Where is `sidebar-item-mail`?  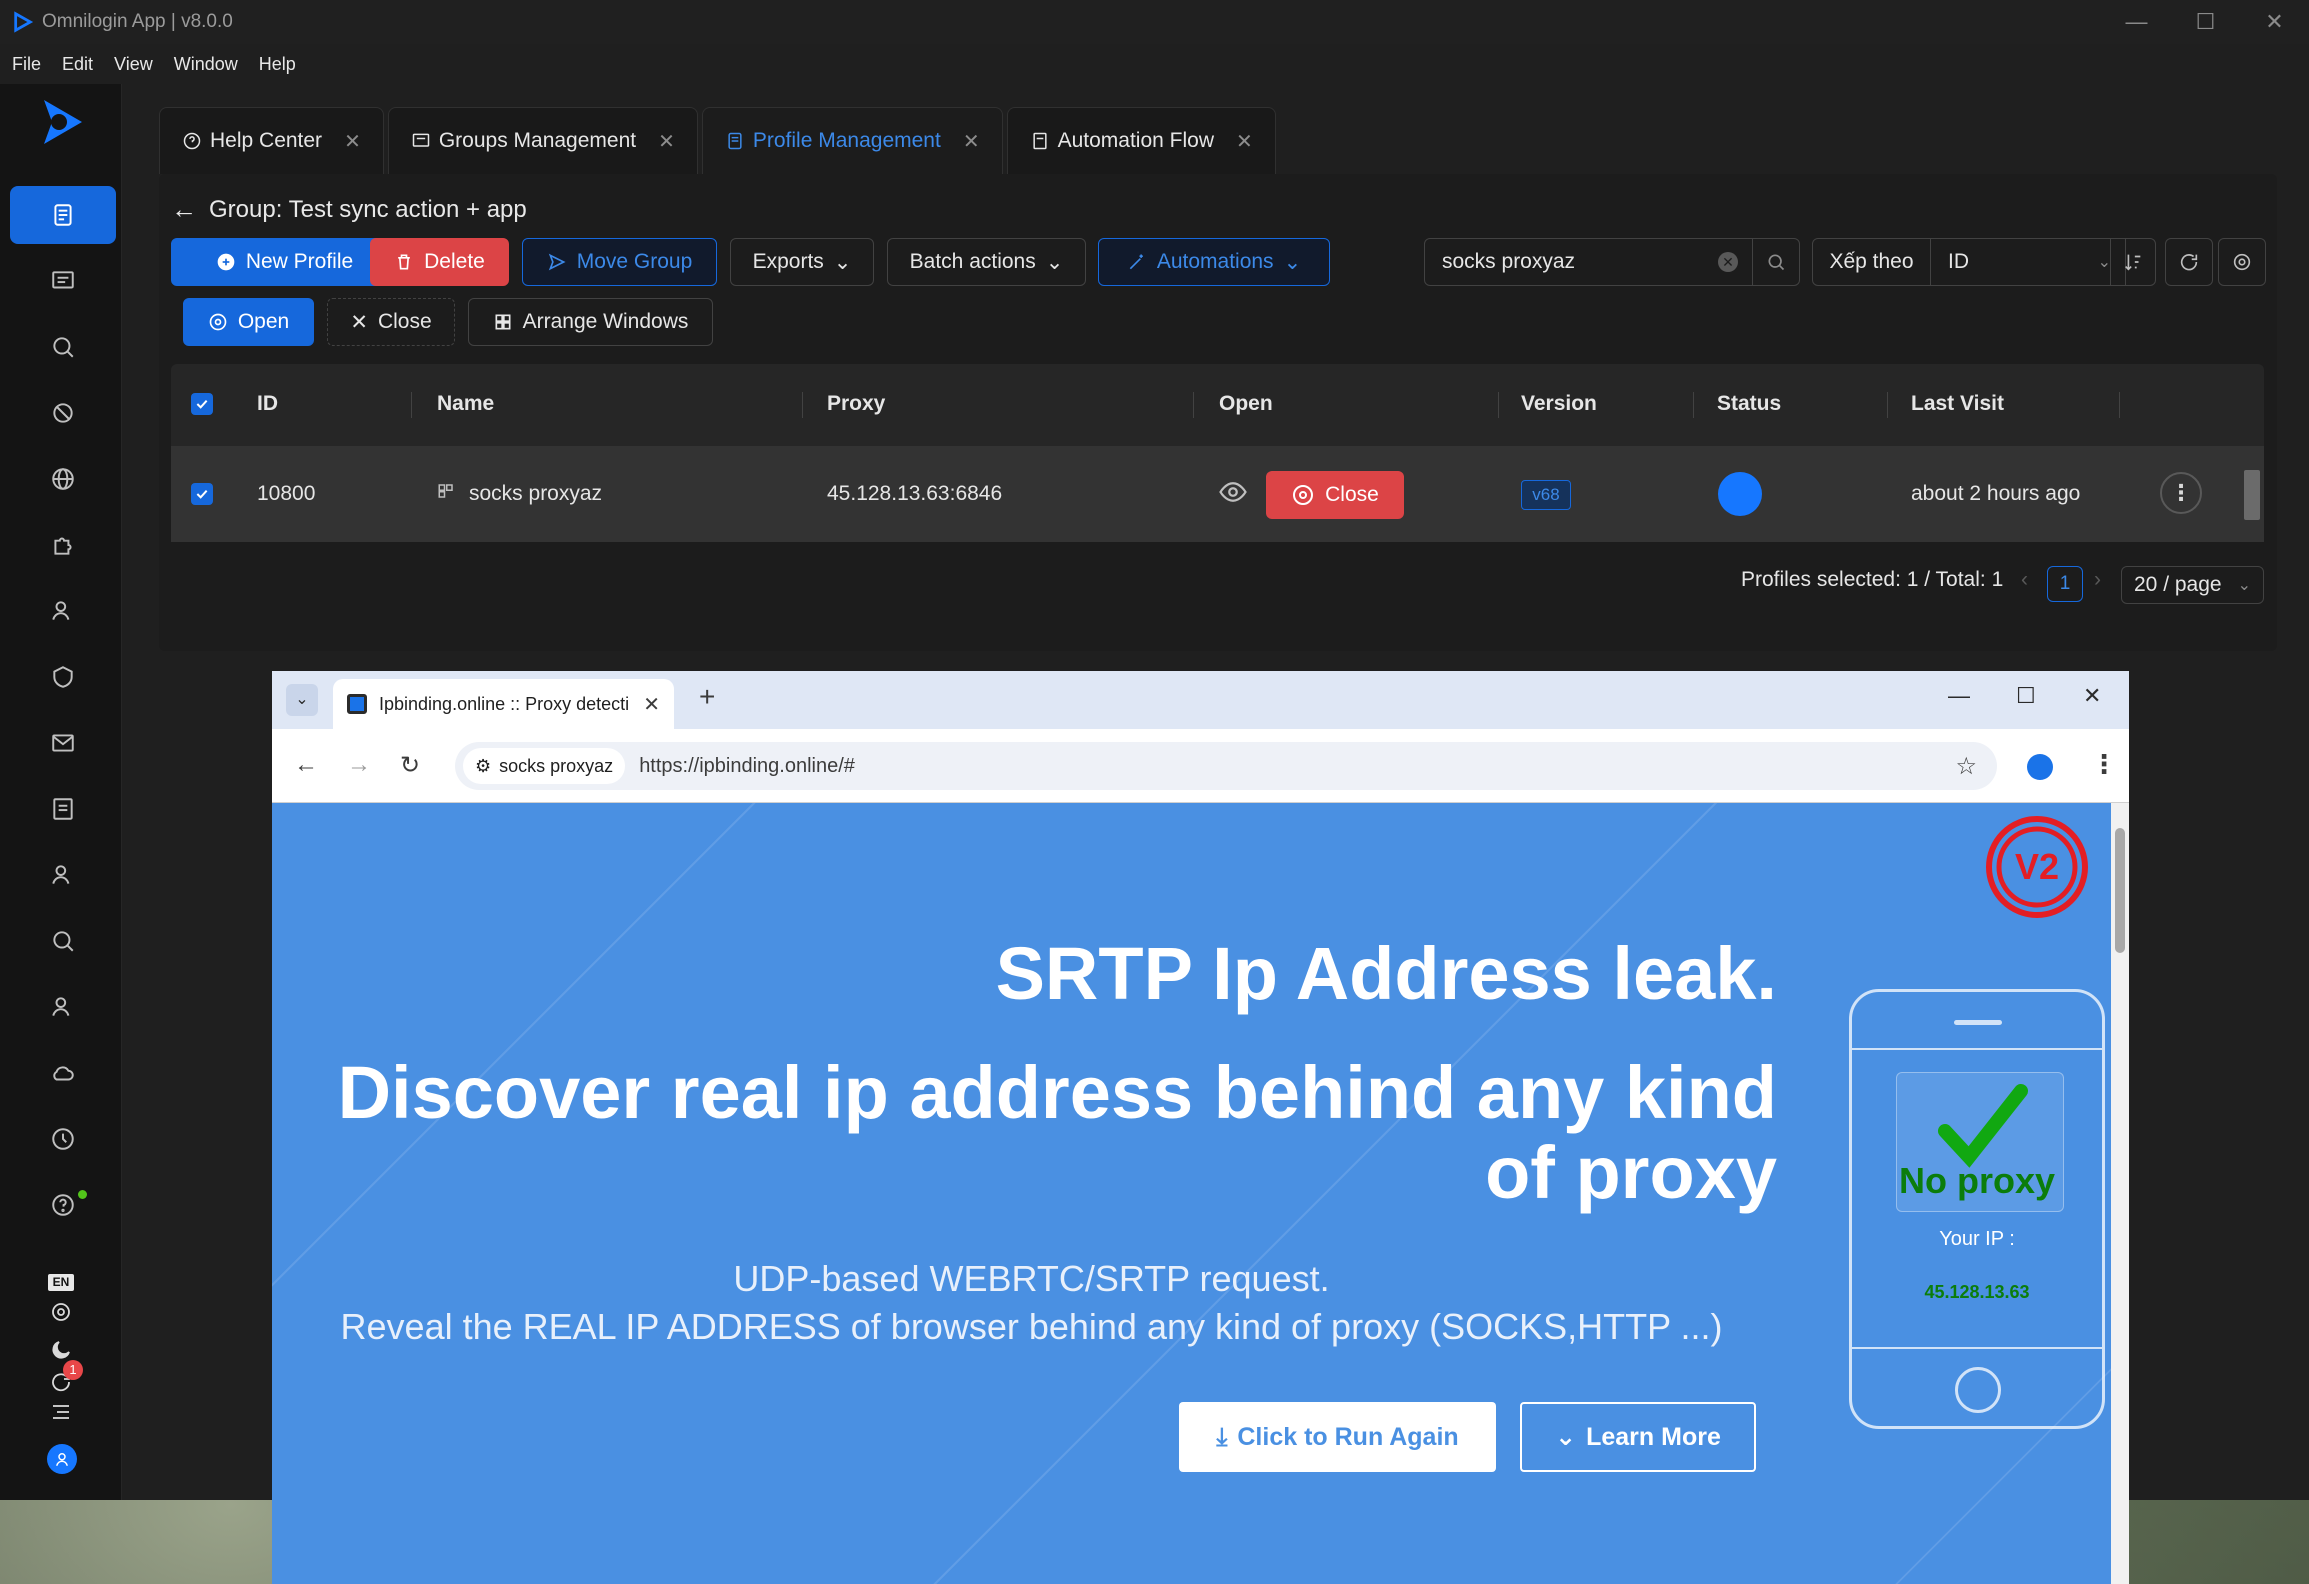 sidebar-item-mail is located at coordinates (63, 743).